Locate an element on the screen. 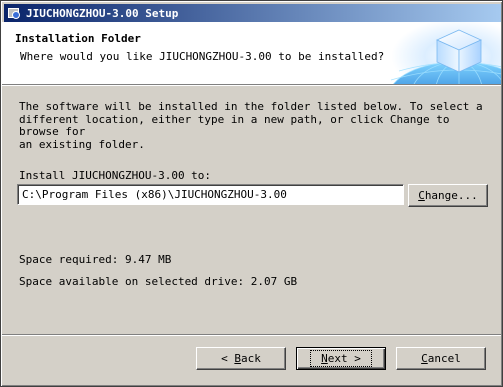 The width and height of the screenshot is (503, 387). window-title: JIUCHONGZHOU-3.00 Setup is located at coordinates (102, 13).